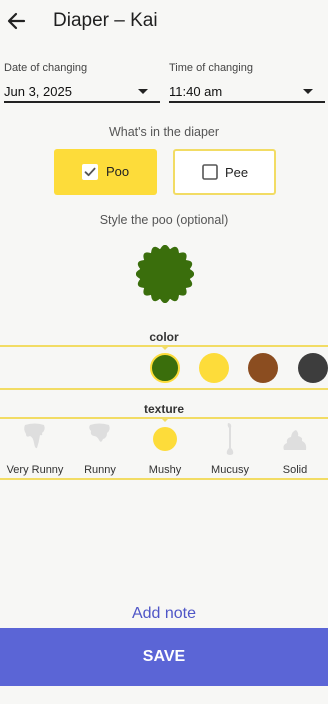  Describe the element at coordinates (214, 368) in the screenshot. I see `color-swatch-yellow` at that location.